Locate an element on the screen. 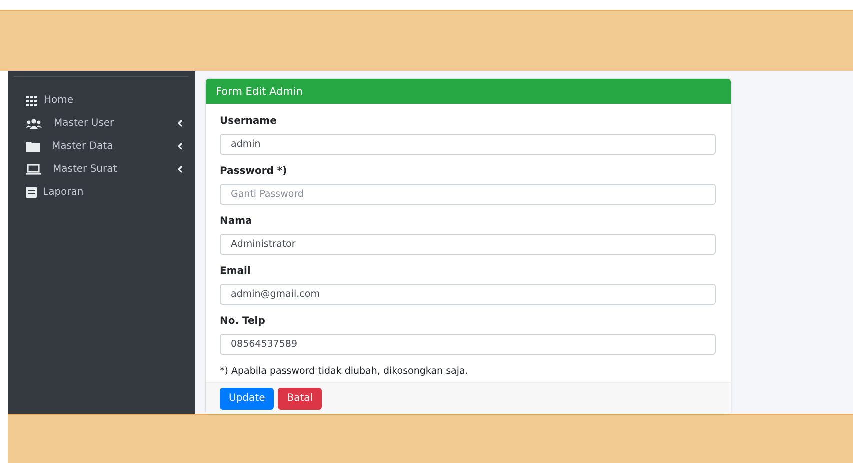  users-icon is located at coordinates (34, 123).